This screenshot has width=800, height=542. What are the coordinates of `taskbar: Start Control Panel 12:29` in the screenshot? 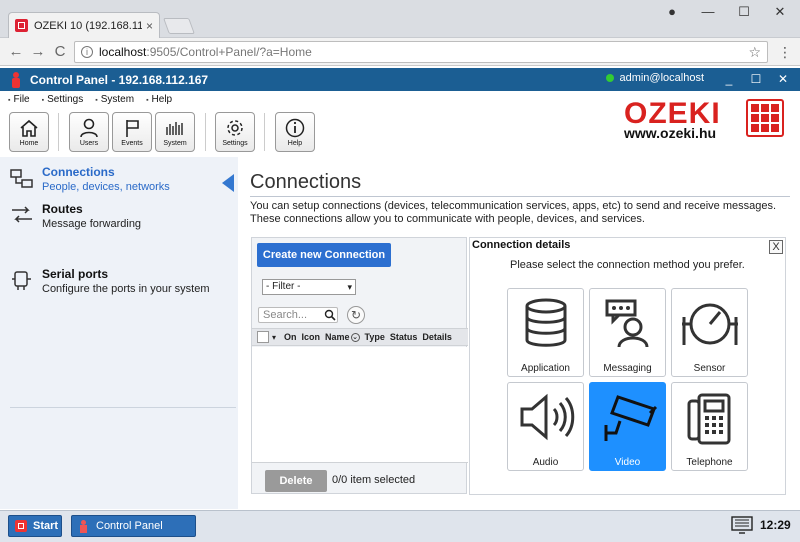 It's located at (400, 526).